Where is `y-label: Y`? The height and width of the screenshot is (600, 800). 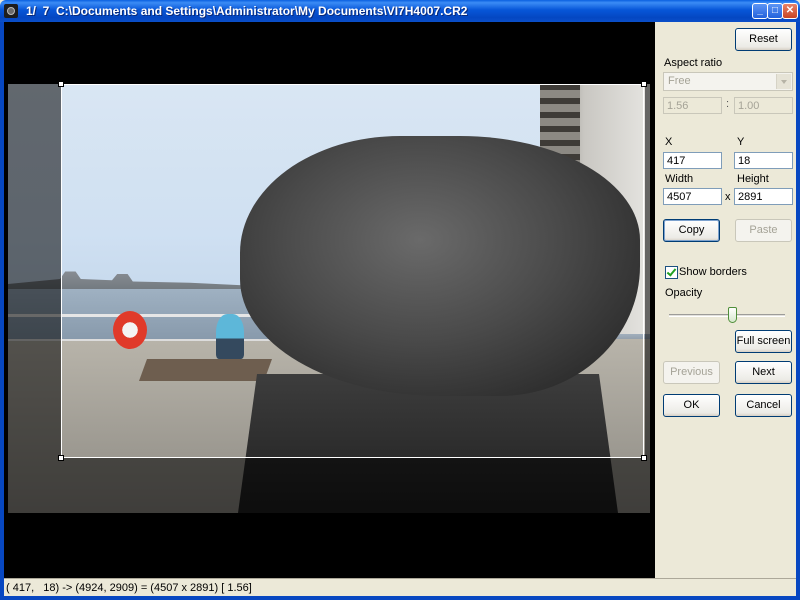 y-label: Y is located at coordinates (741, 142).